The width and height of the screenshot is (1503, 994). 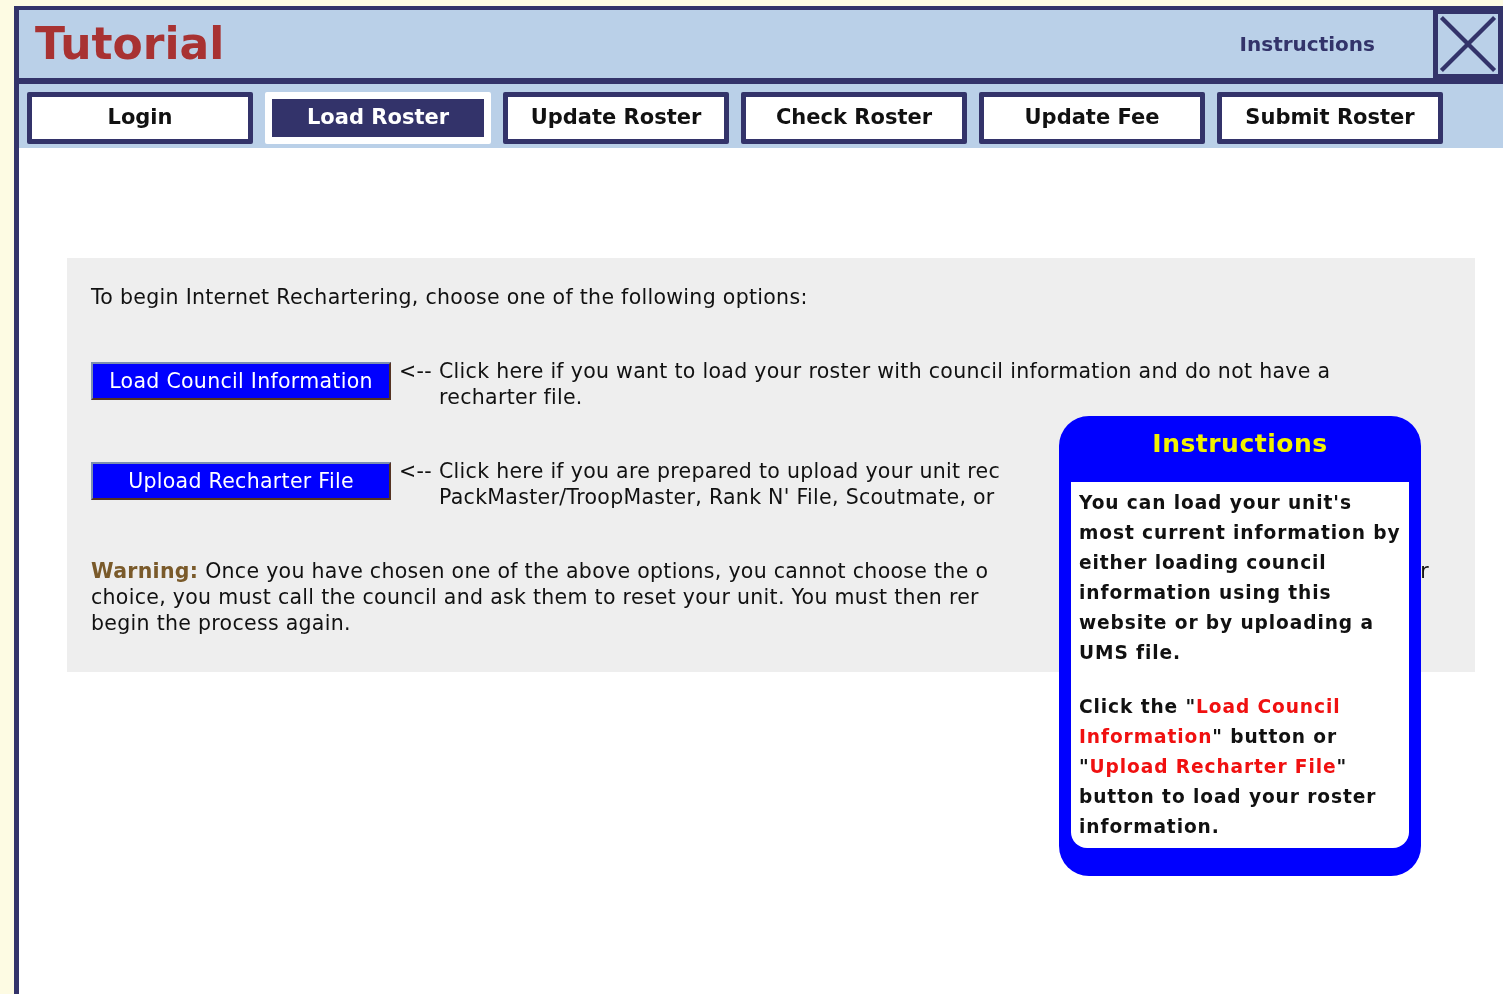 What do you see at coordinates (854, 118) in the screenshot?
I see `tab: Check Roster` at bounding box center [854, 118].